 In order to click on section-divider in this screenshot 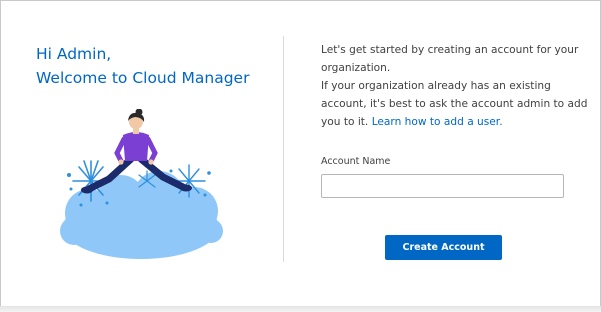, I will do `click(283, 149)`.